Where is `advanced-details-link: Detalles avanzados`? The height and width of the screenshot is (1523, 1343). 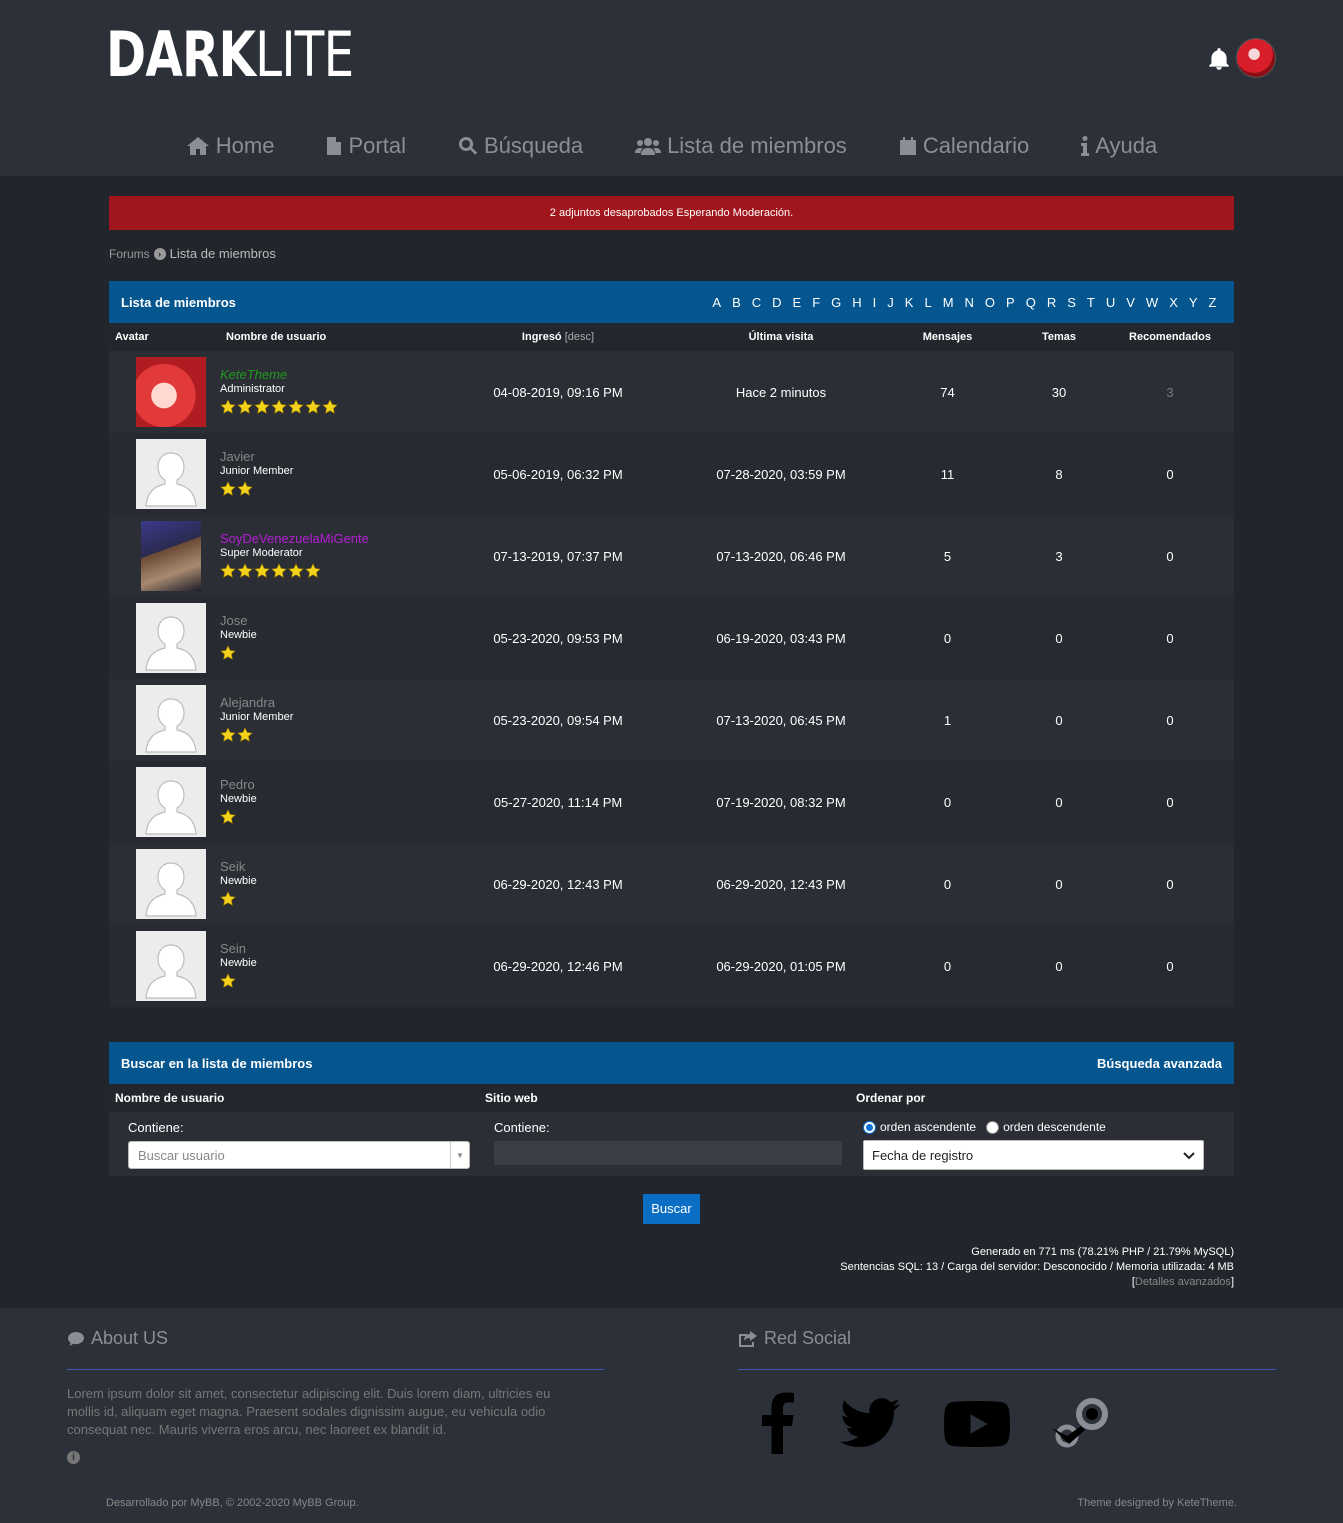 advanced-details-link: Detalles avanzados is located at coordinates (1183, 1282).